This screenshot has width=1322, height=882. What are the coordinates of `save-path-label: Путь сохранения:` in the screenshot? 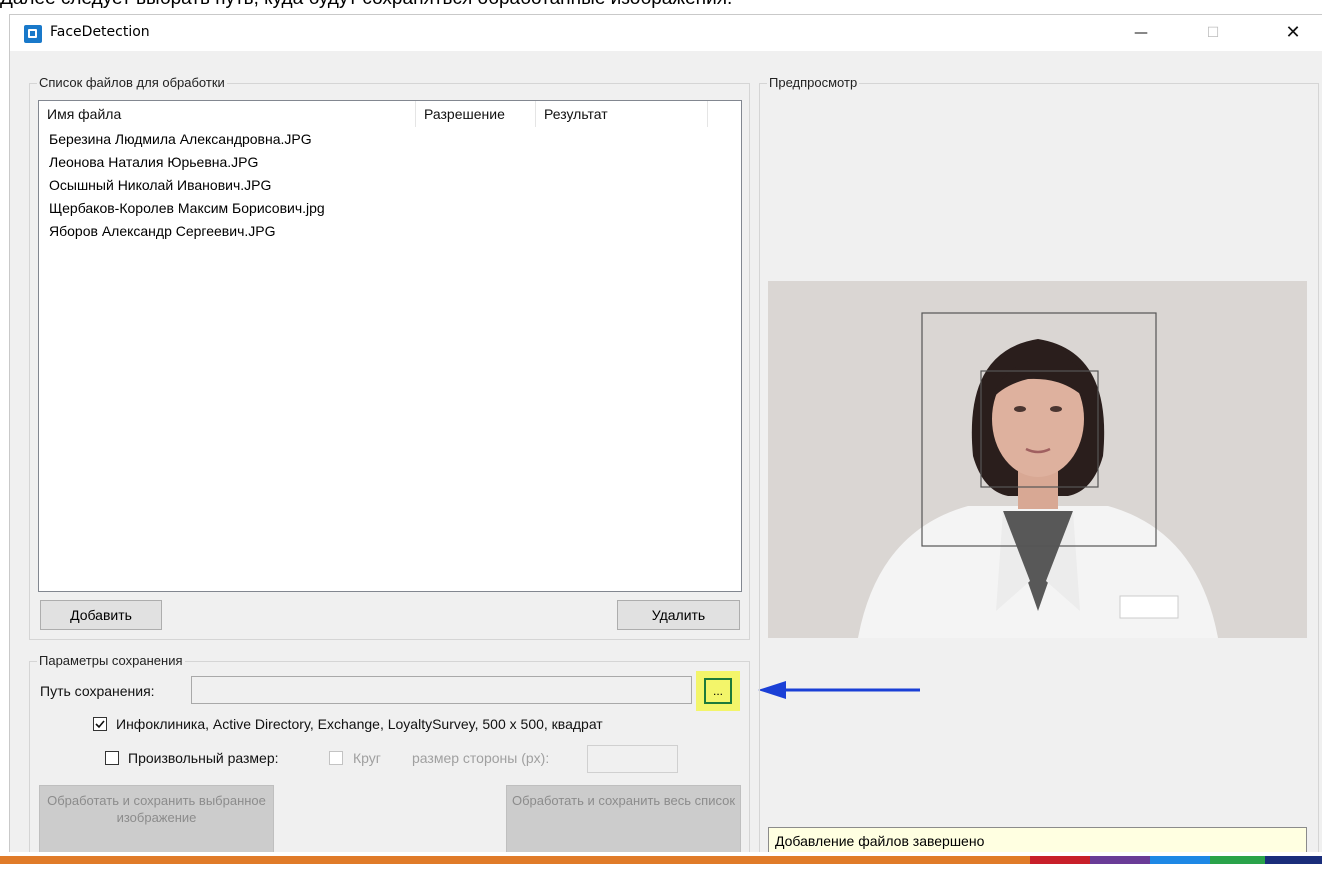 It's located at (97, 691).